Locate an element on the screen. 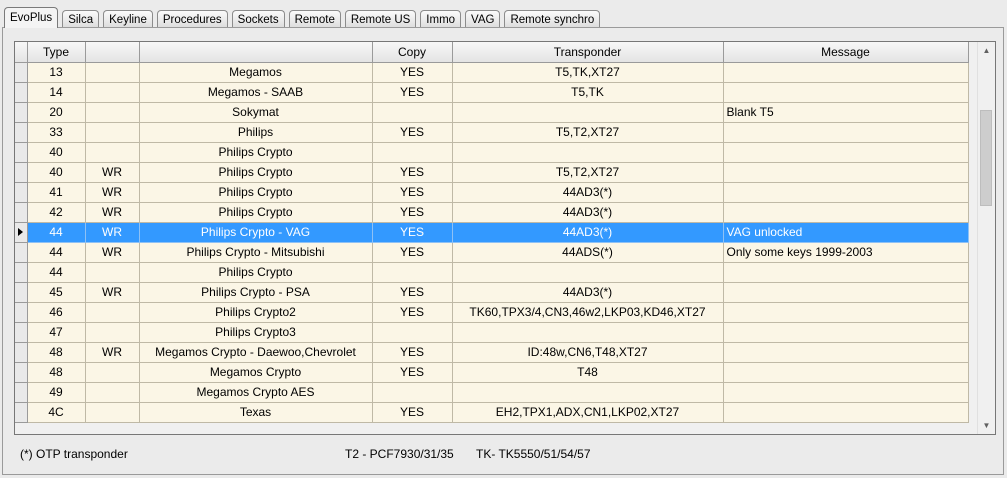  type-cell: 33 is located at coordinates (56, 132).